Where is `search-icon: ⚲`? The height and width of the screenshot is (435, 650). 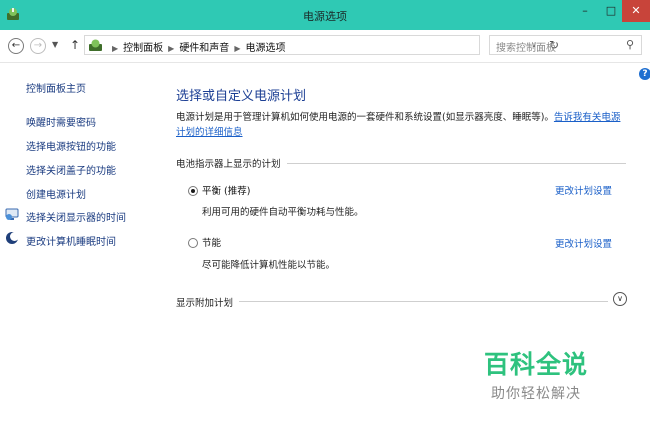 search-icon: ⚲ is located at coordinates (630, 44).